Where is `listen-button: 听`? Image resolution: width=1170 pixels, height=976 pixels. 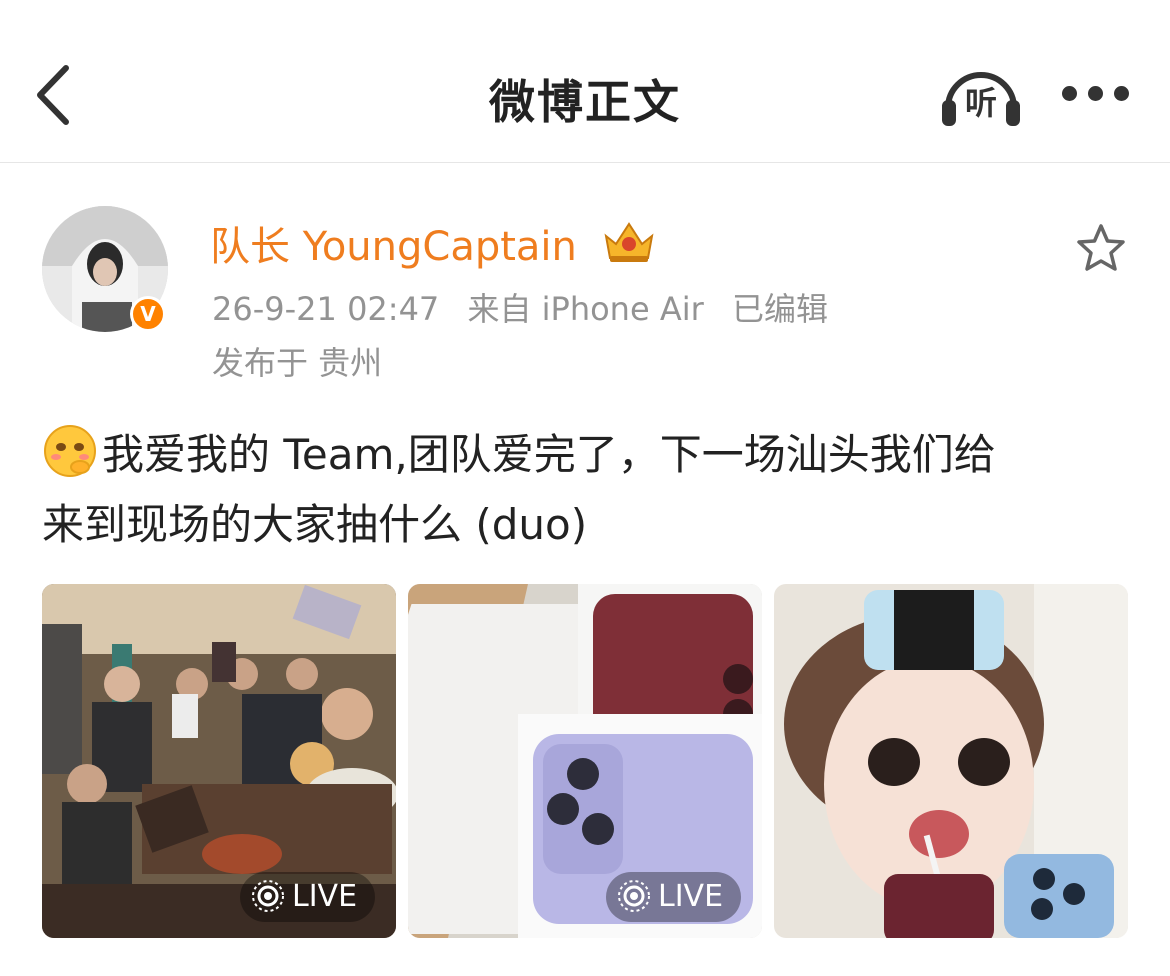 listen-button: 听 is located at coordinates (981, 96).